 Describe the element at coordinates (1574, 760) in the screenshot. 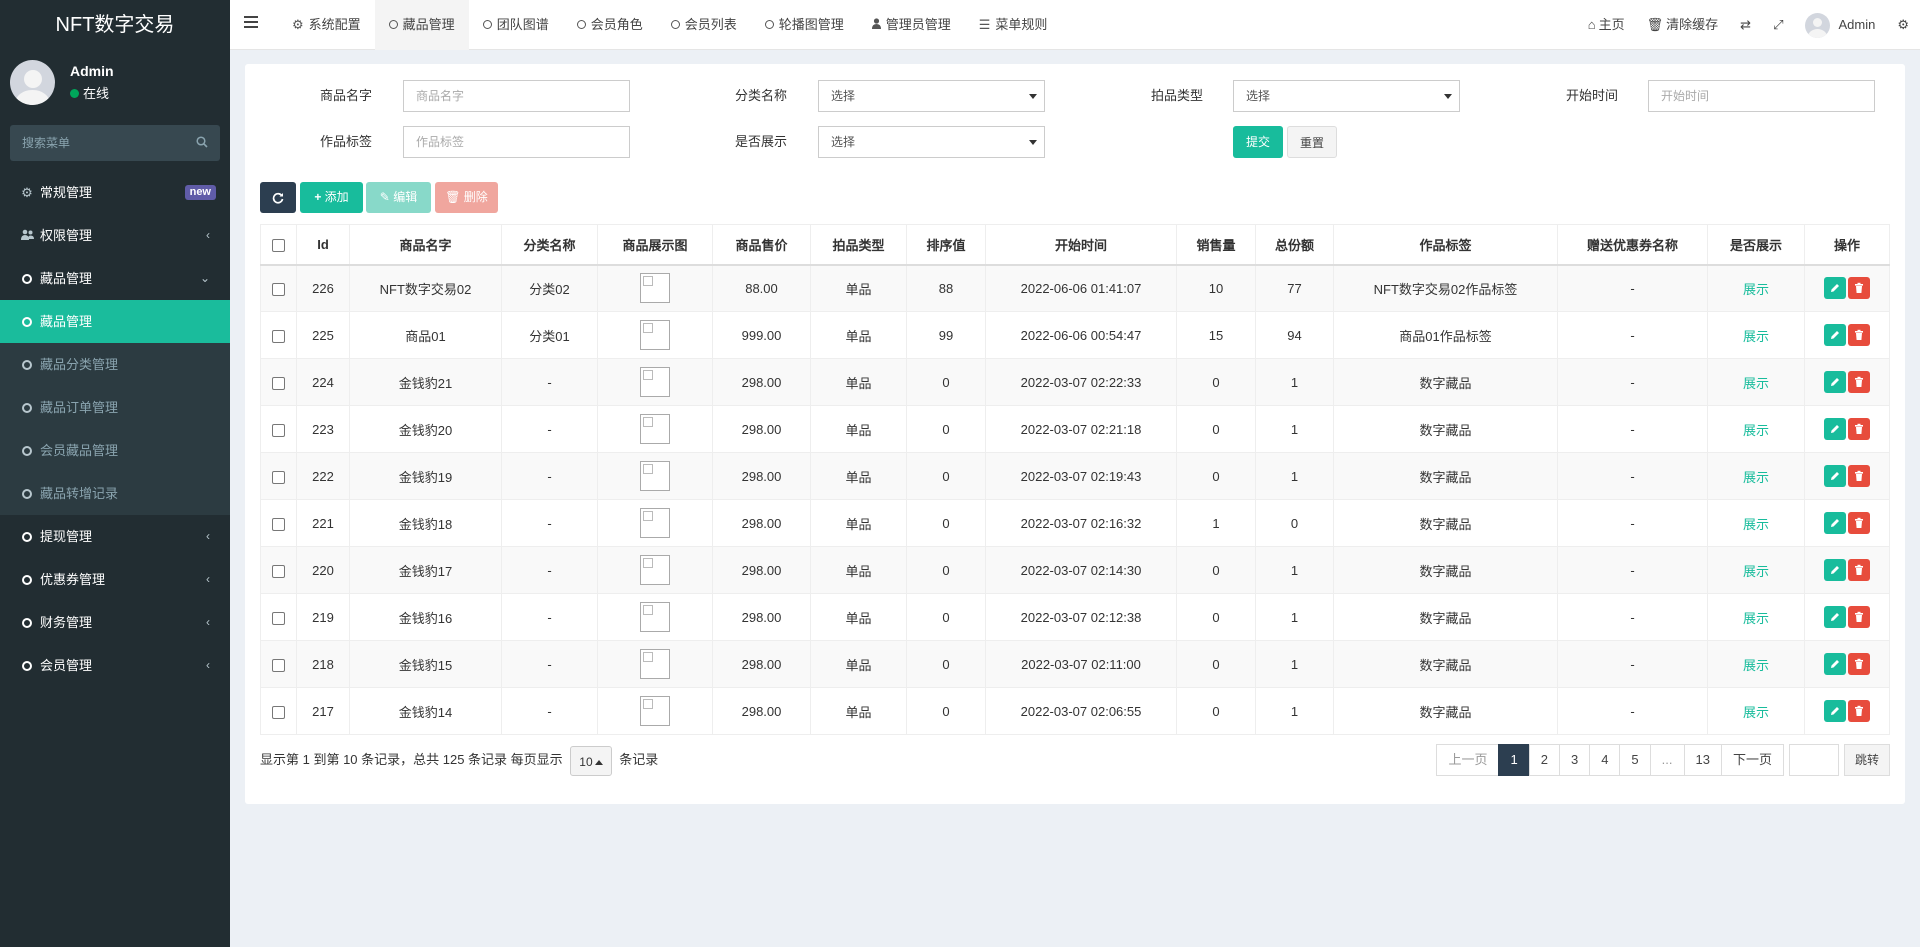

I see `page-button: 3` at that location.